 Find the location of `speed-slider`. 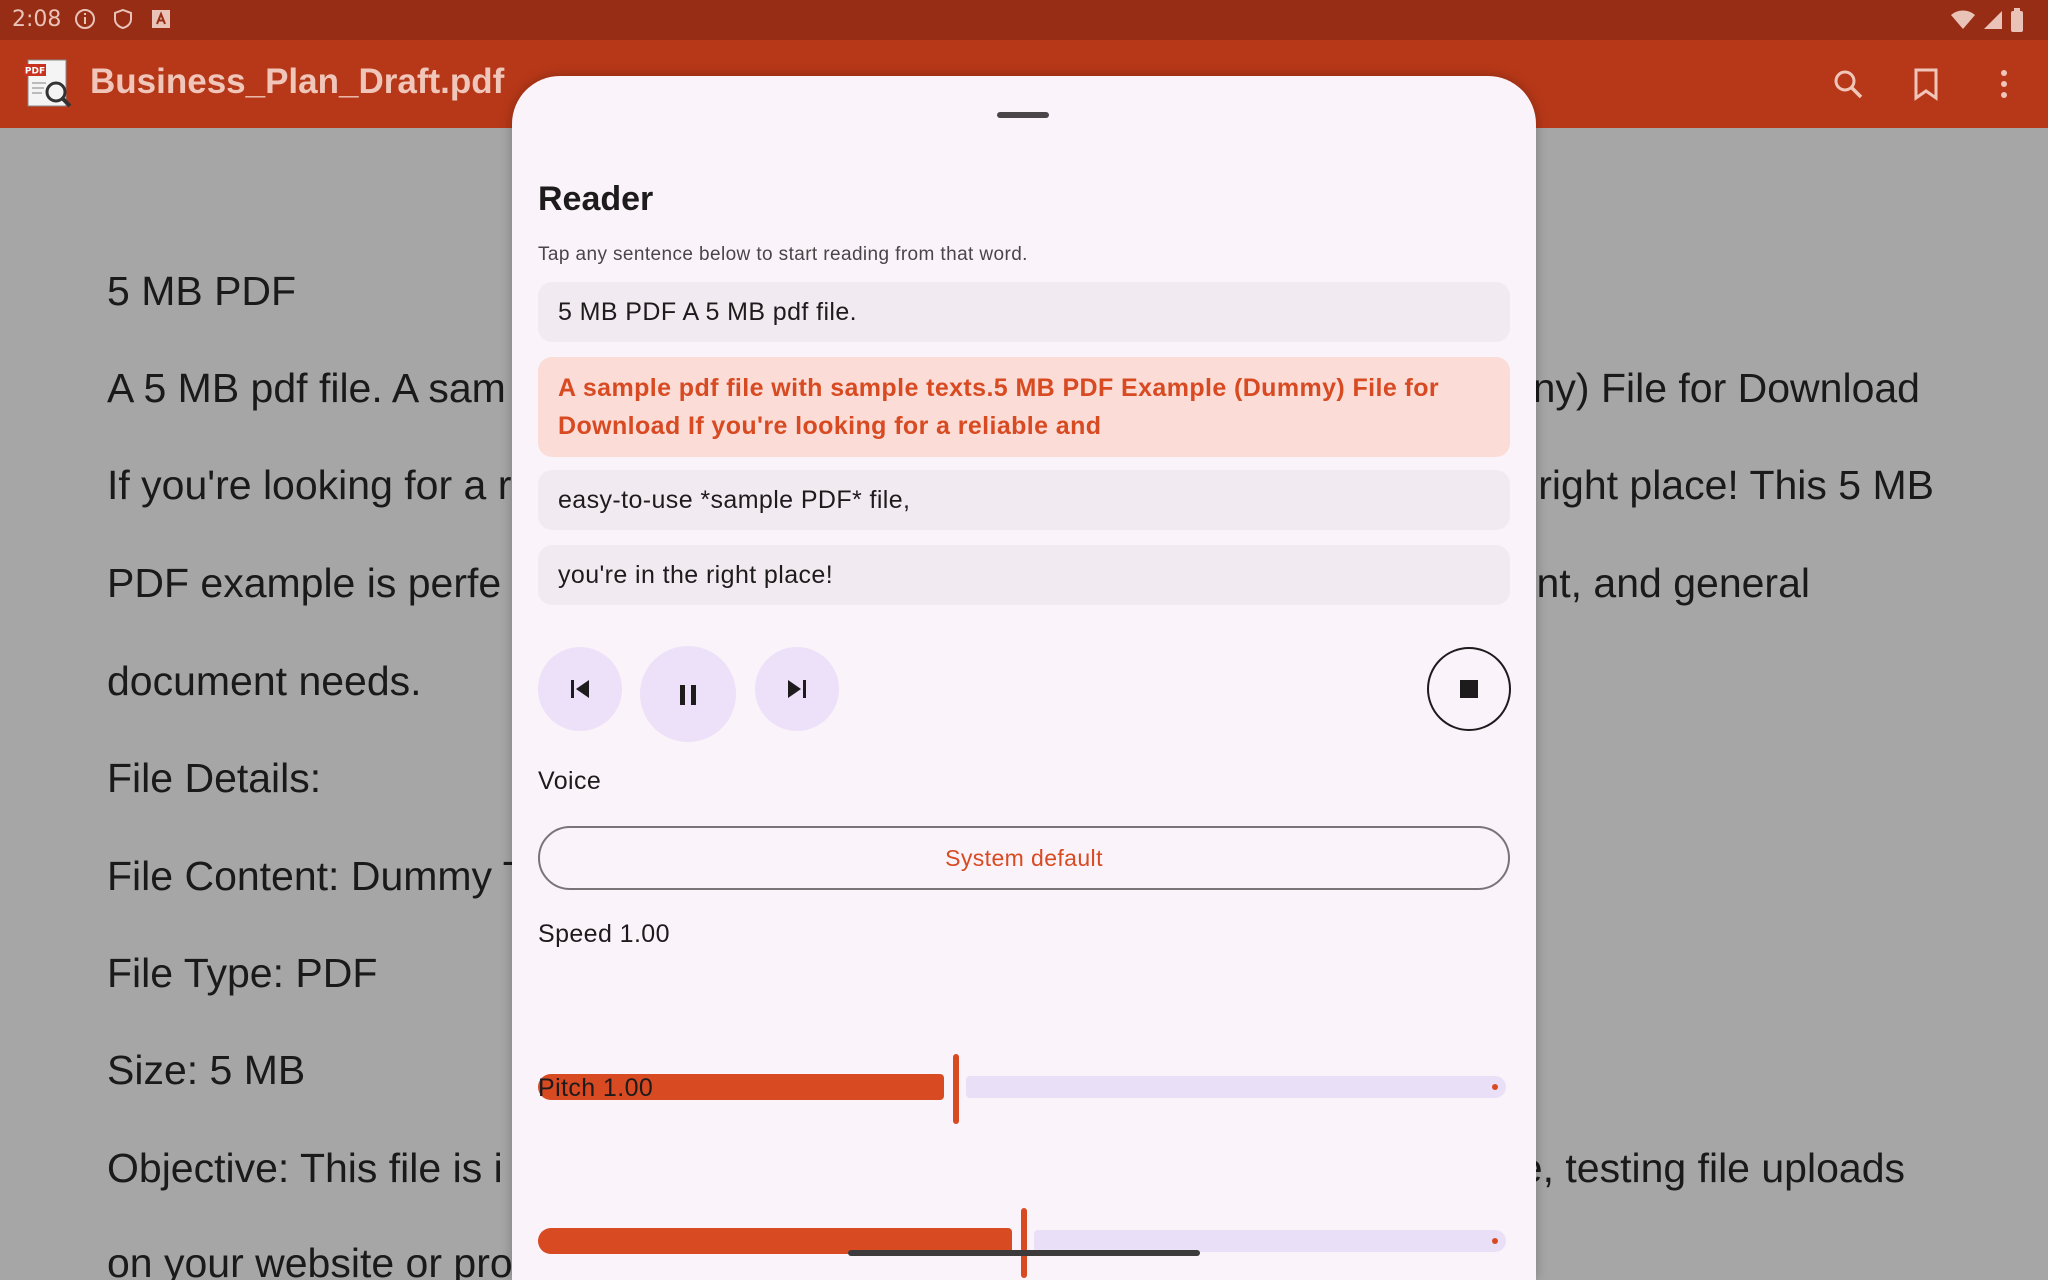

speed-slider is located at coordinates (1024, 1089).